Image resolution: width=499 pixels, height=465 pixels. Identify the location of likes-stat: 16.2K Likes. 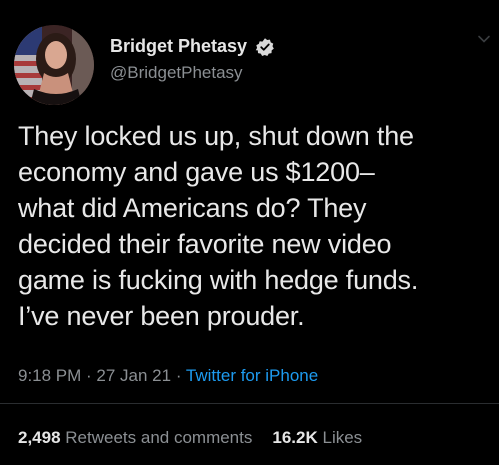
(317, 437).